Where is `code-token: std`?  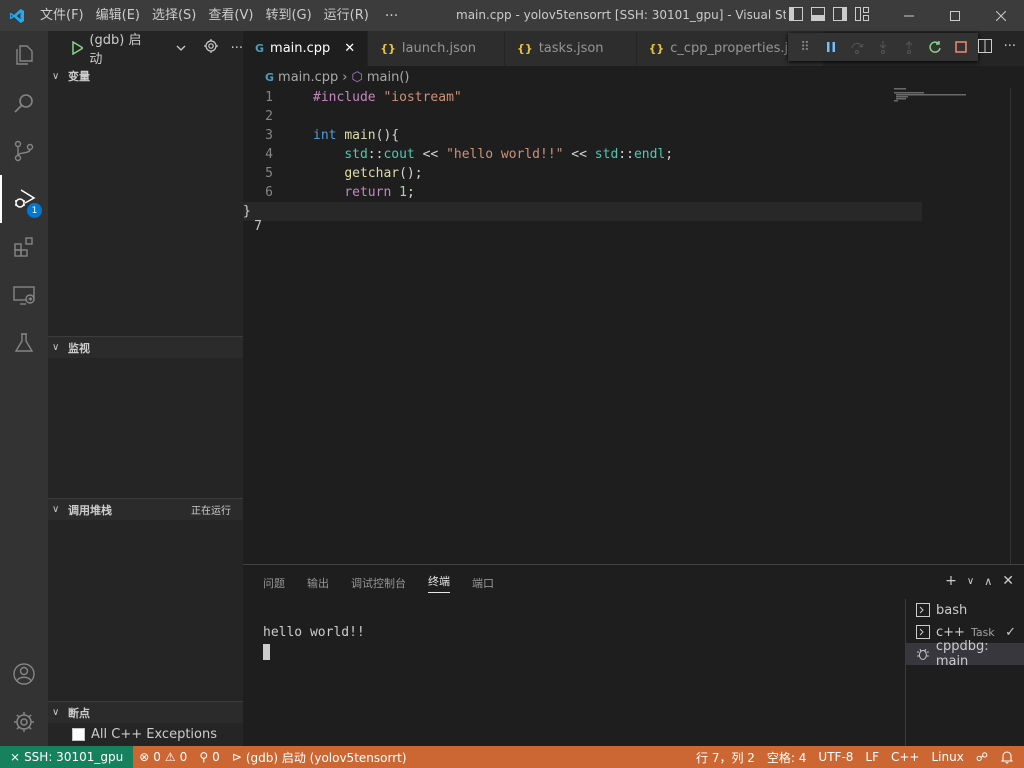
code-token: std is located at coordinates (606, 154).